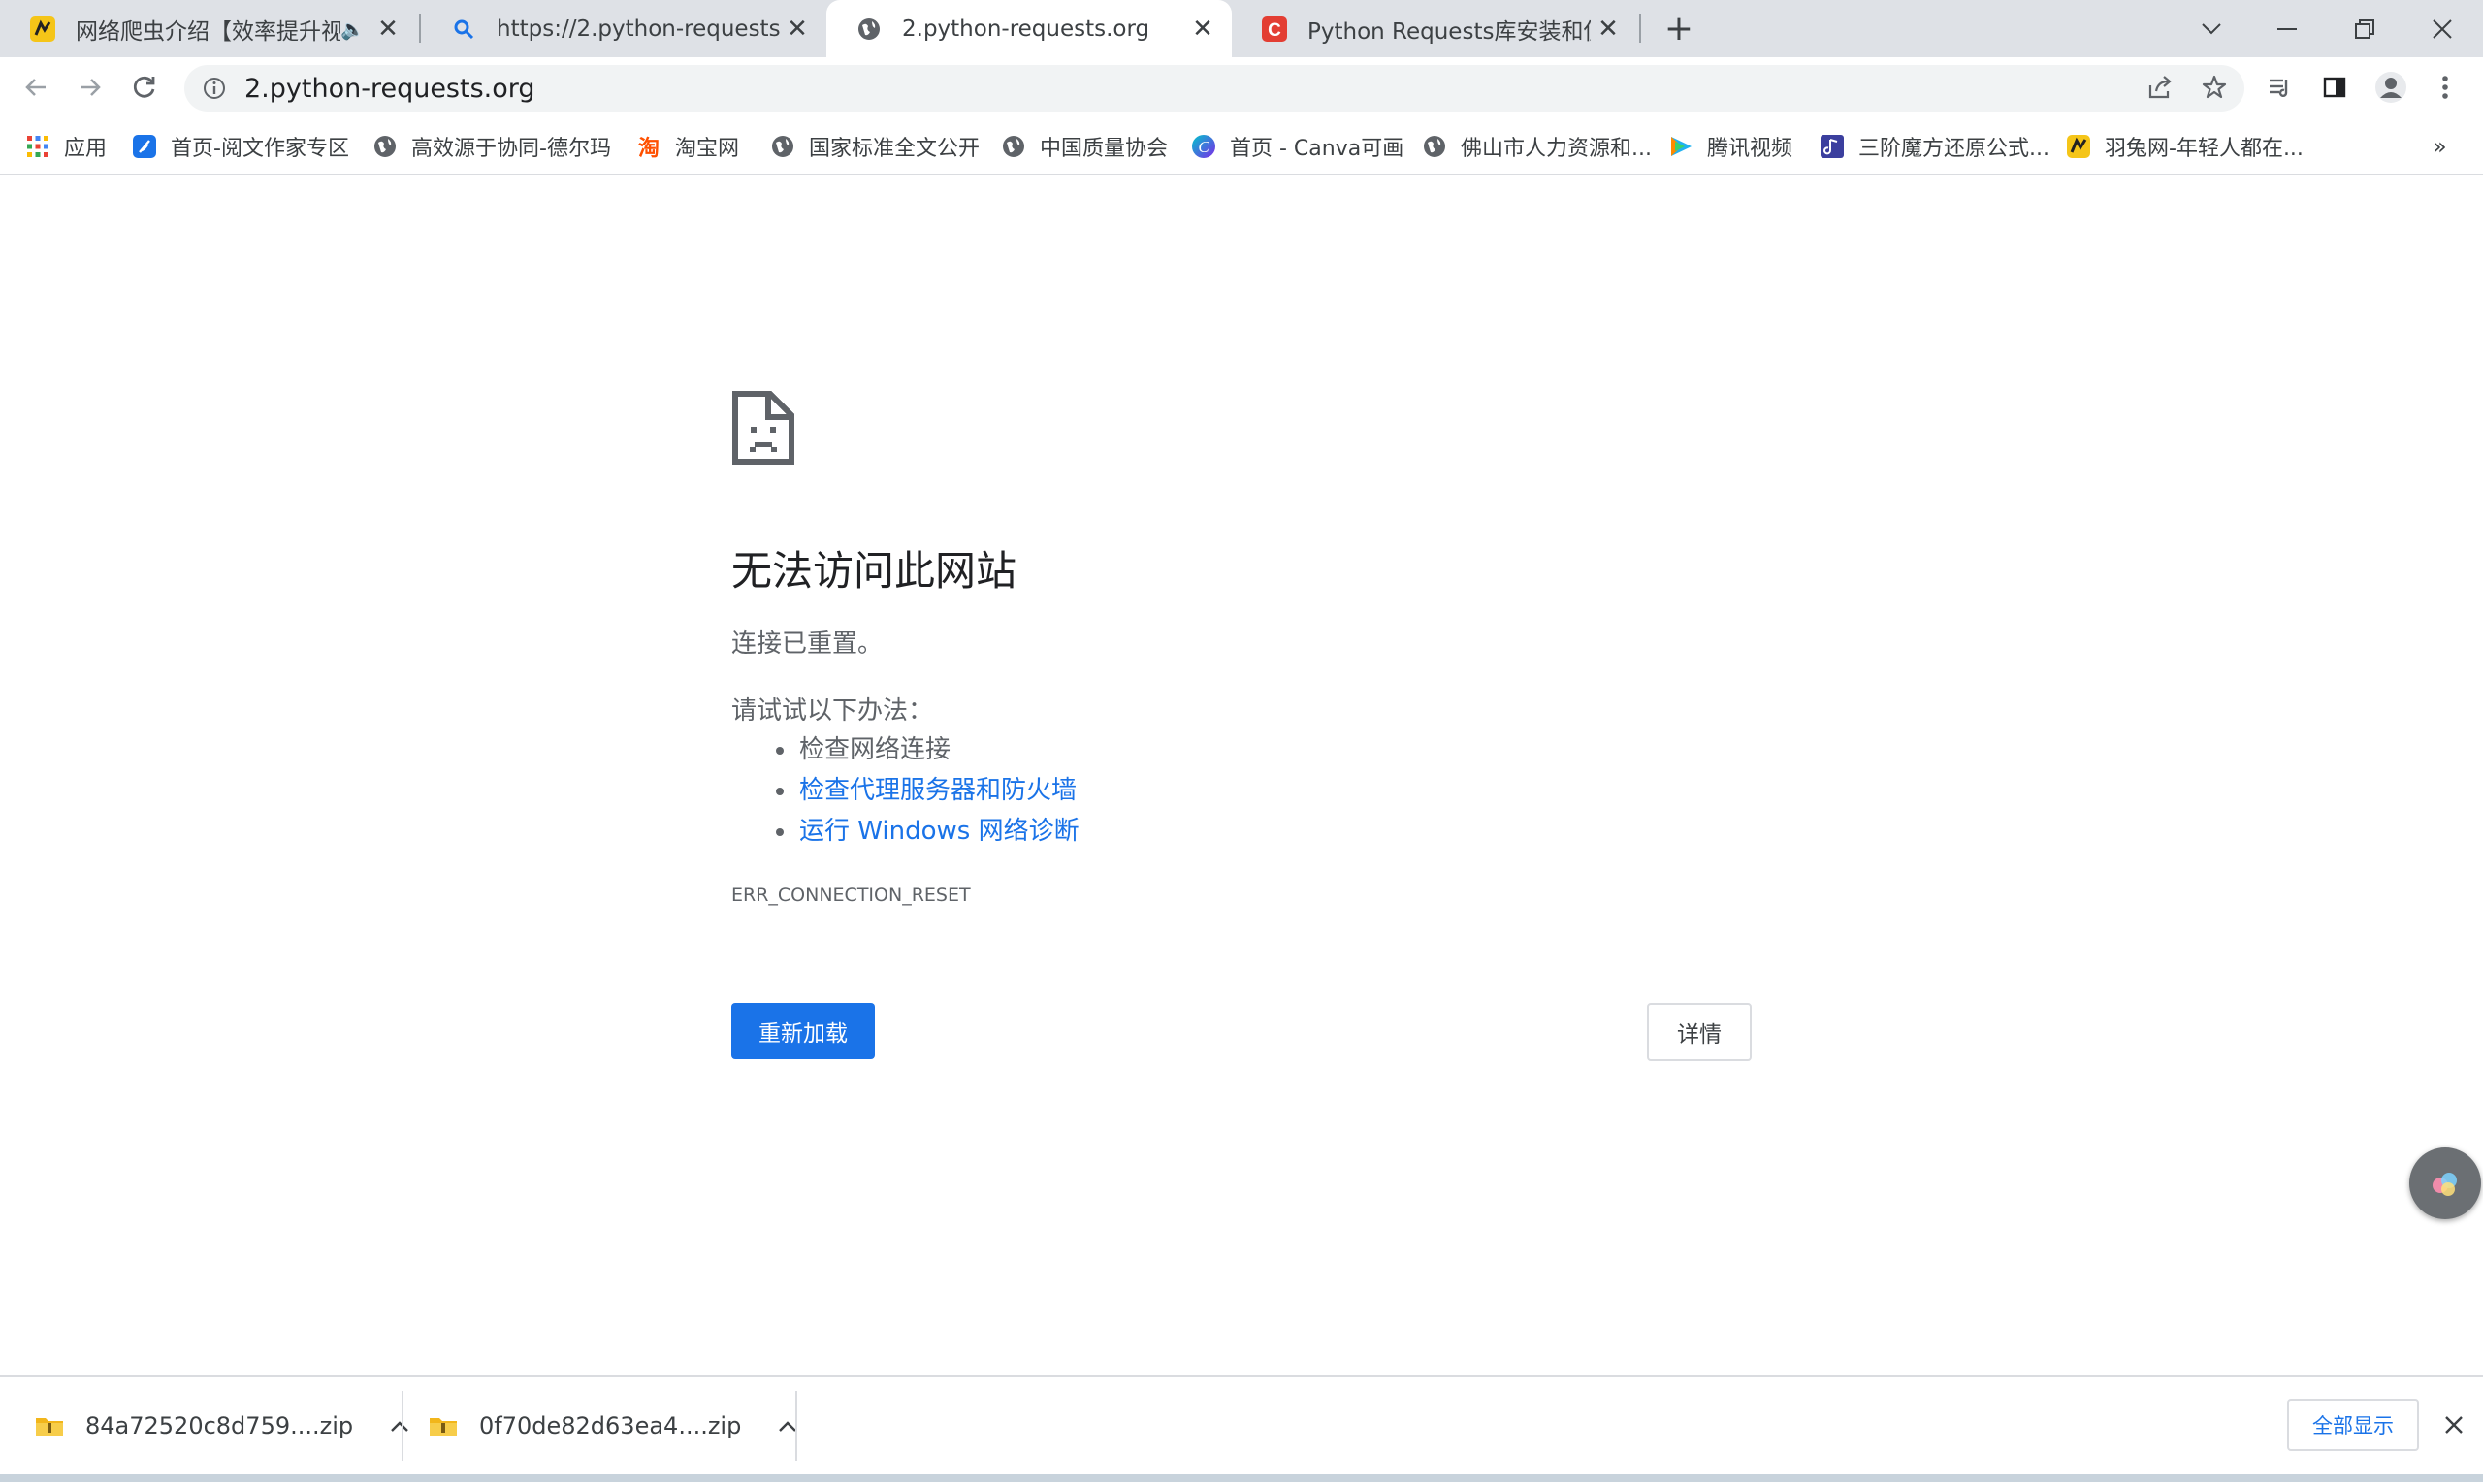  What do you see at coordinates (763, 429) in the screenshot?
I see `sad-page-icon` at bounding box center [763, 429].